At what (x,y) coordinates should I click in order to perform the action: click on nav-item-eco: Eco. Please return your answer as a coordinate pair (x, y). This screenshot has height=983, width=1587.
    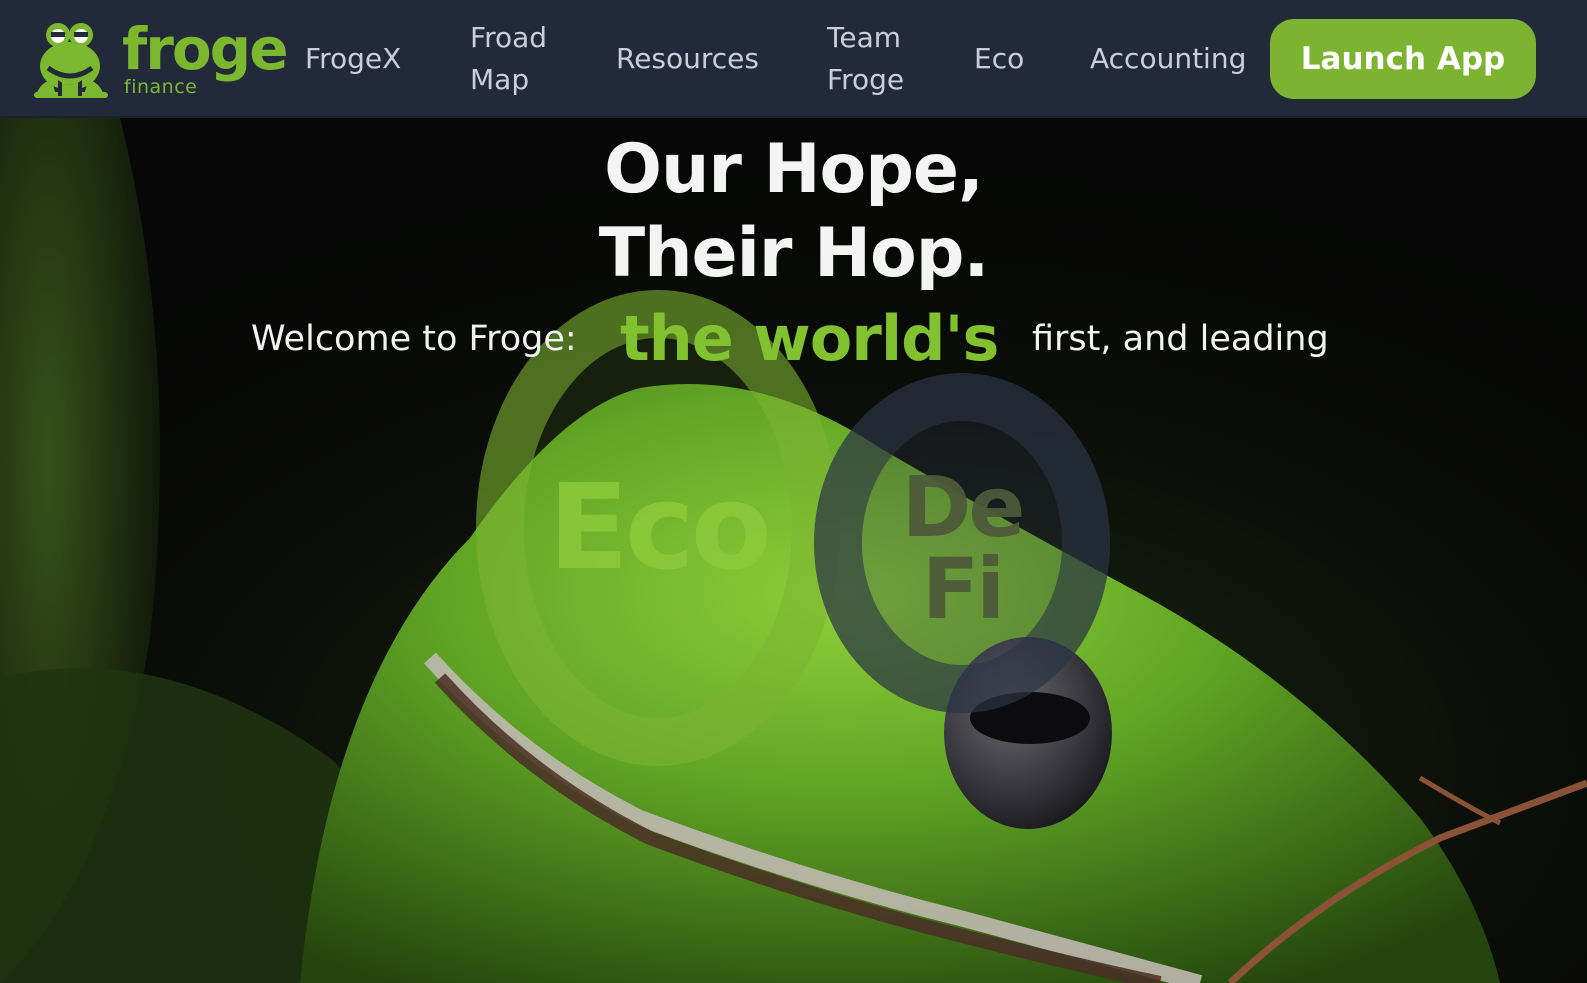
    Looking at the image, I should click on (999, 59).